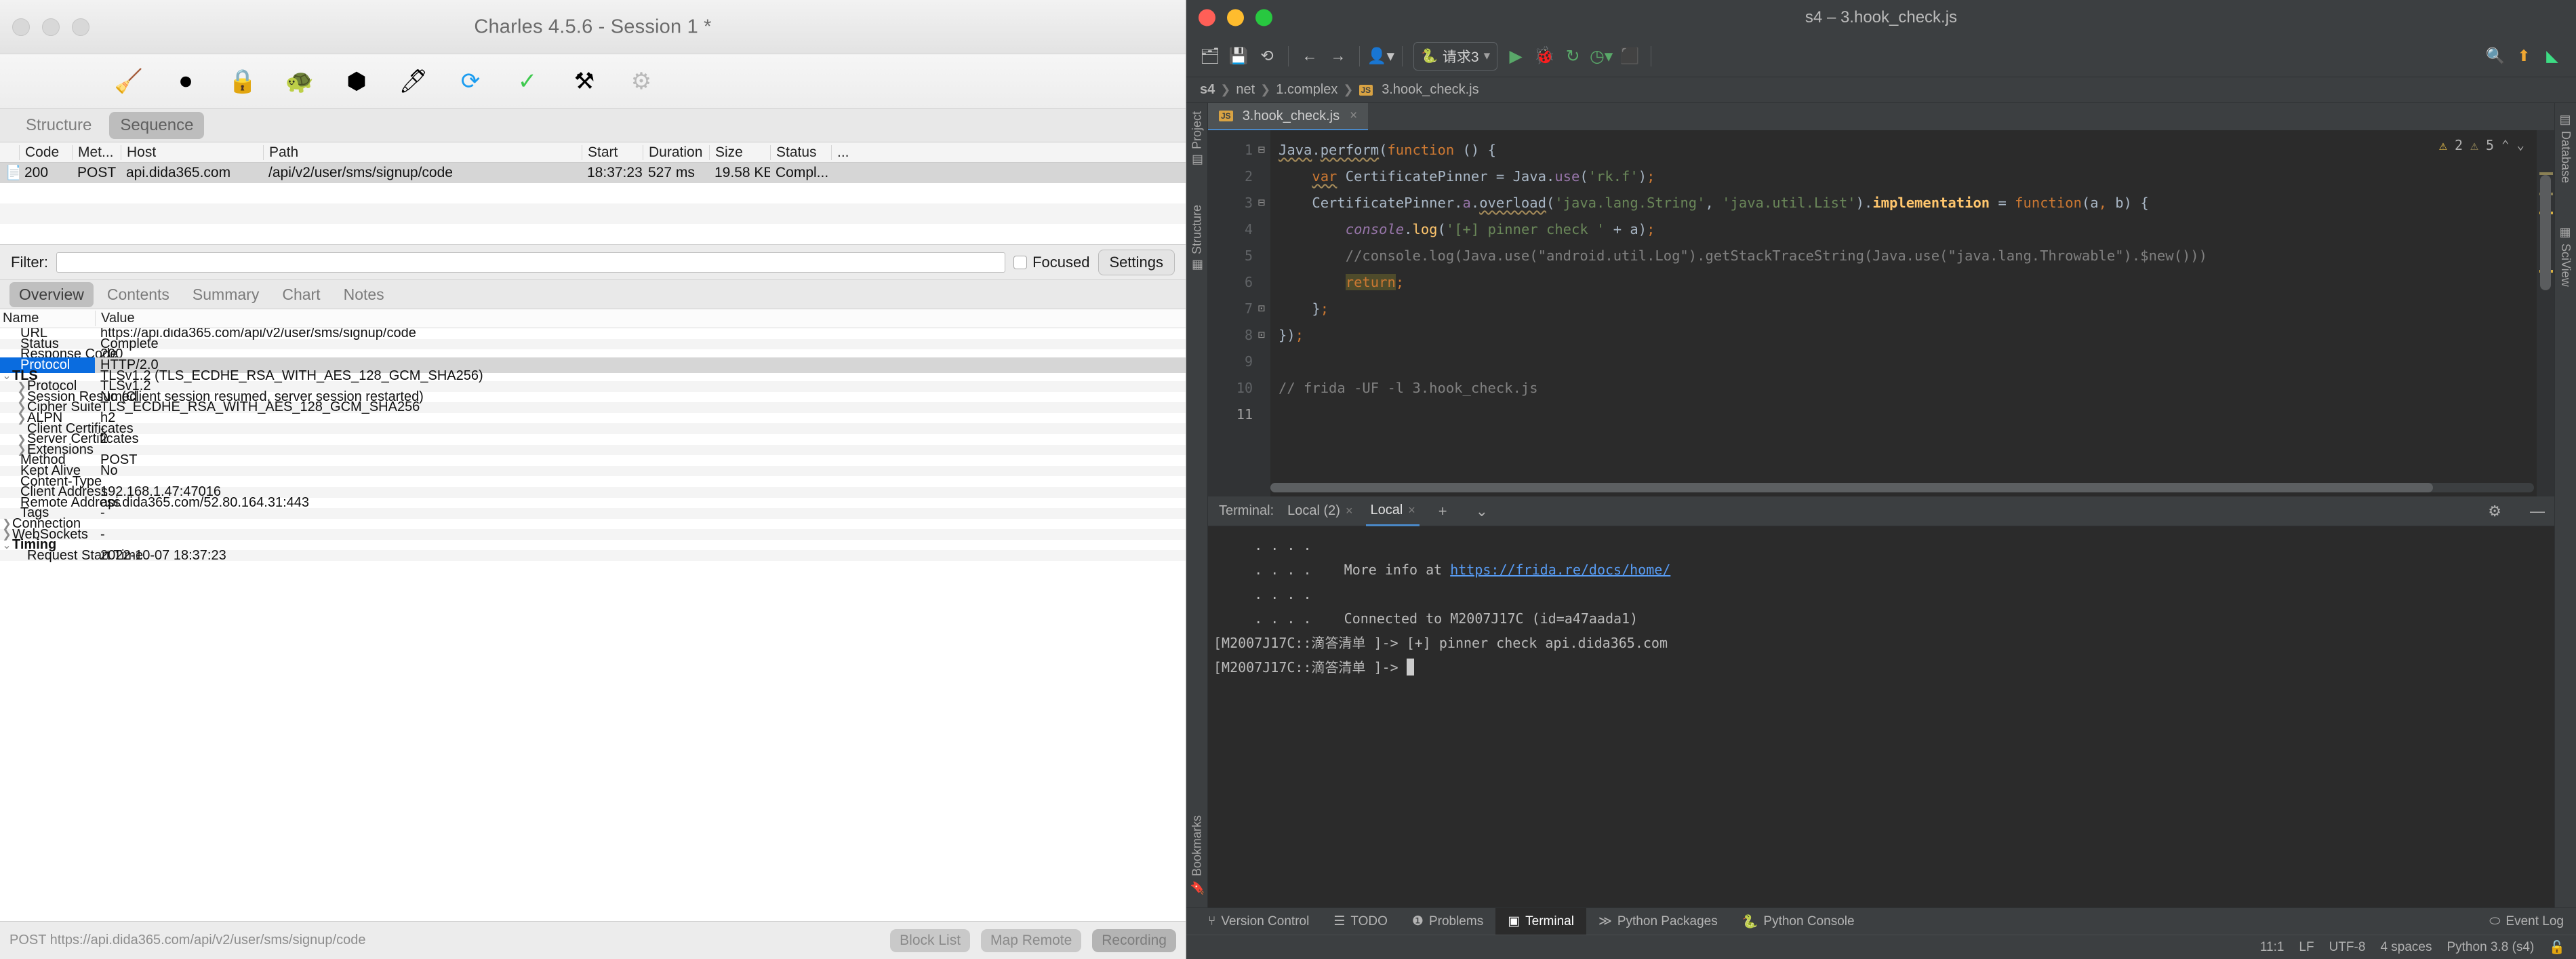 This screenshot has height=959, width=2576. Describe the element at coordinates (2565, 148) in the screenshot. I see `sidebar-item-database: ▤ Database` at that location.